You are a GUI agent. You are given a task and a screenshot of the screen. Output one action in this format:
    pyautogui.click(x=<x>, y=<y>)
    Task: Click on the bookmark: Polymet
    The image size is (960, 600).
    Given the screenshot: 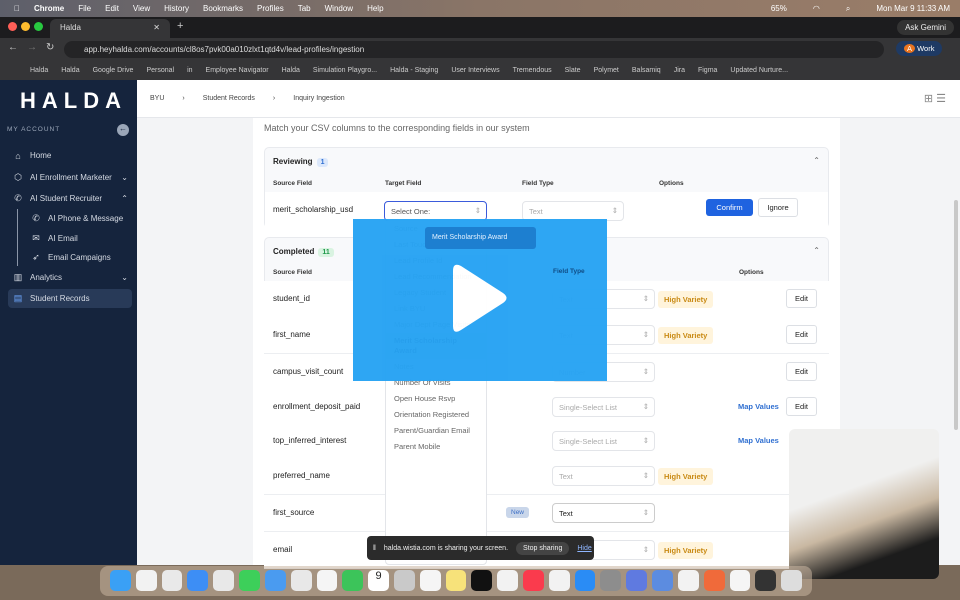 What is the action you would take?
    pyautogui.click(x=606, y=70)
    